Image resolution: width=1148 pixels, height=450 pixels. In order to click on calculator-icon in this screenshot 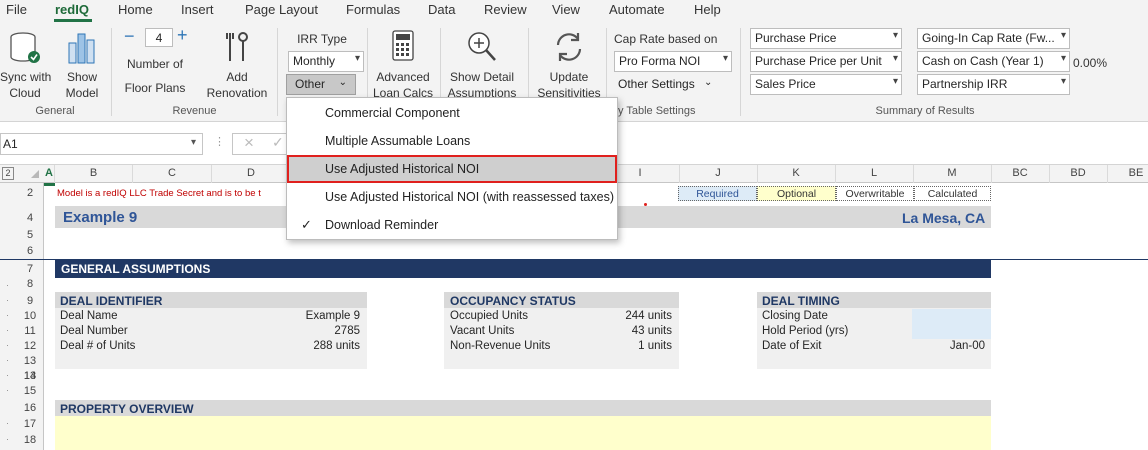, I will do `click(403, 45)`.